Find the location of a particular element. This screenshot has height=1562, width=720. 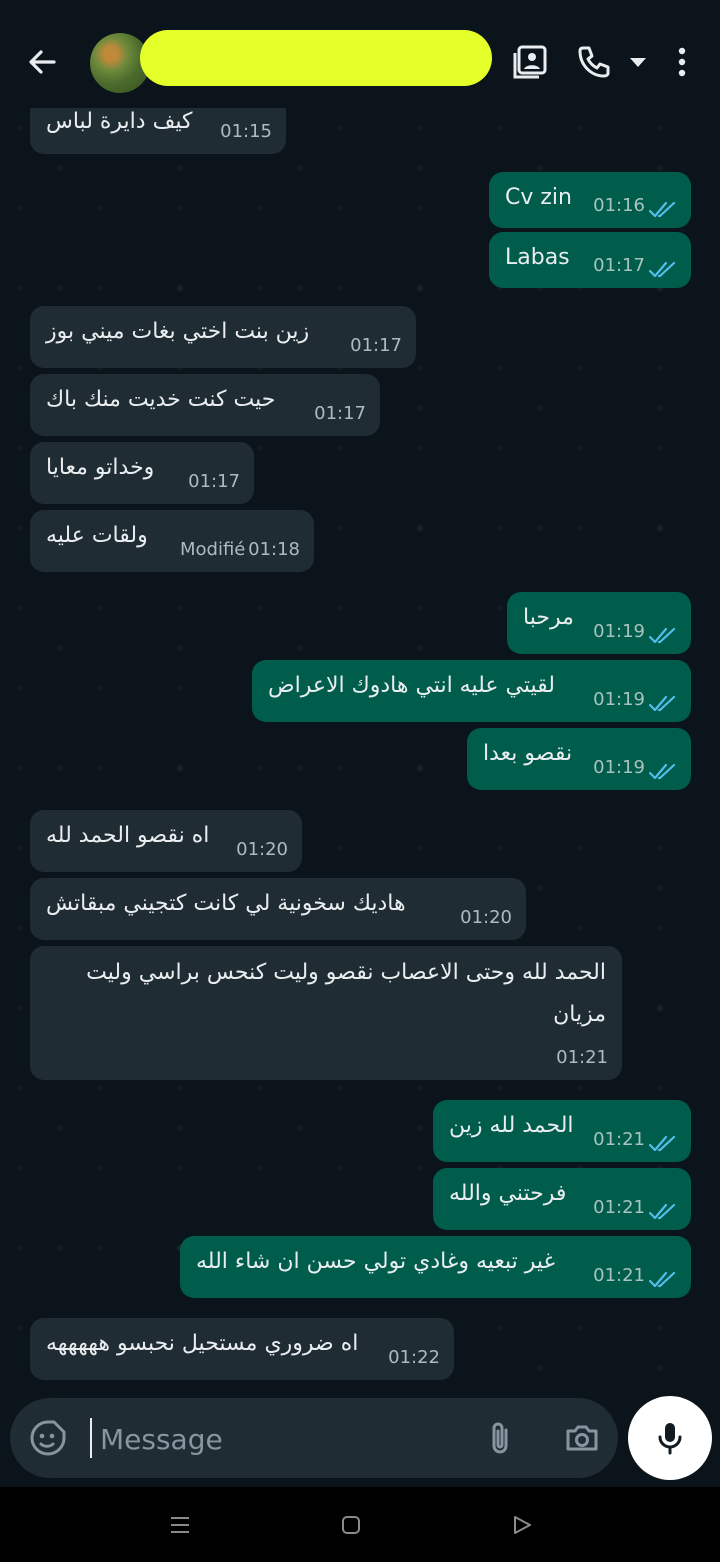

message-text: هاديك سخونية لي كانت كتجيني مبقاتش is located at coordinates (226, 903).